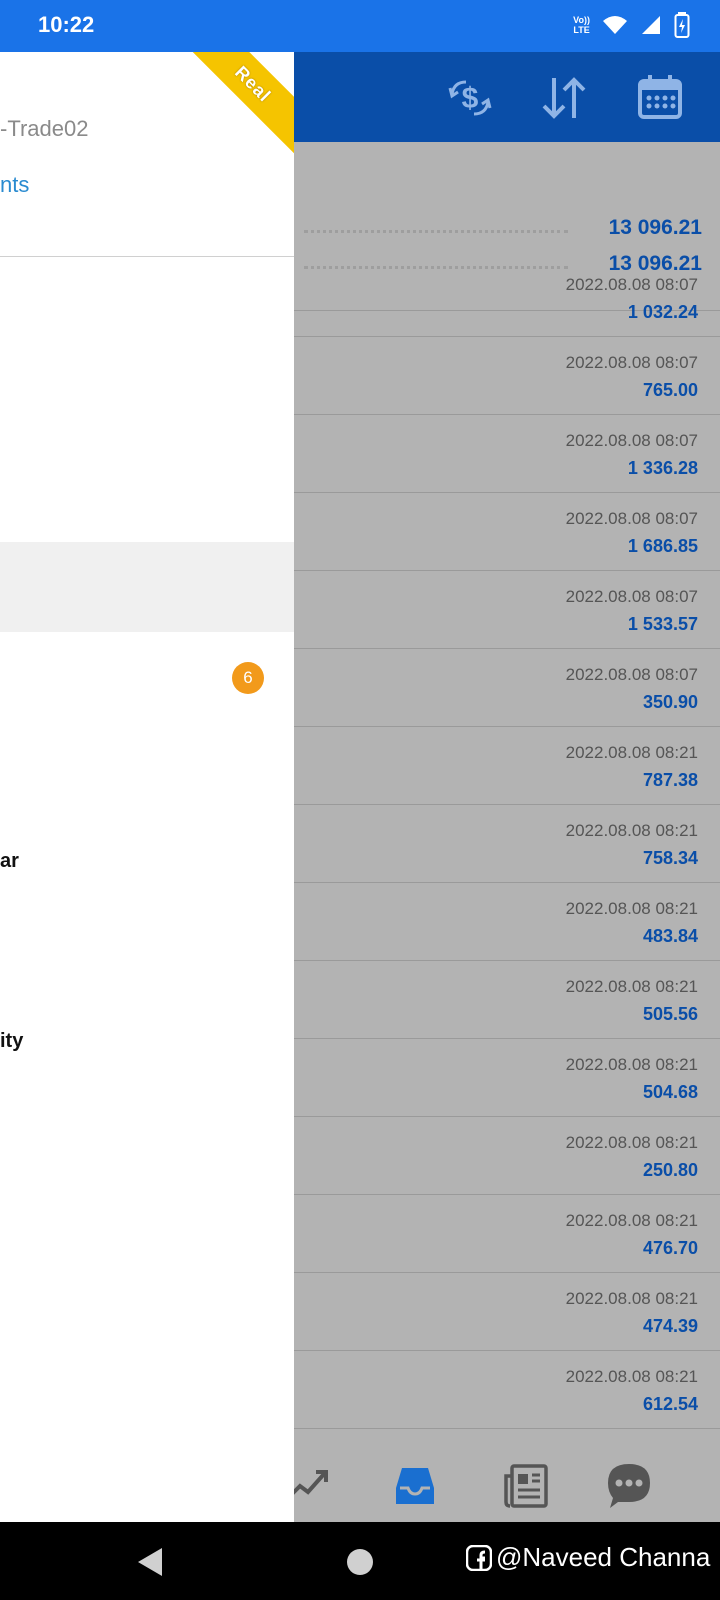 The image size is (720, 1600). What do you see at coordinates (670, 702) in the screenshot?
I see `history-amount: 350.90` at bounding box center [670, 702].